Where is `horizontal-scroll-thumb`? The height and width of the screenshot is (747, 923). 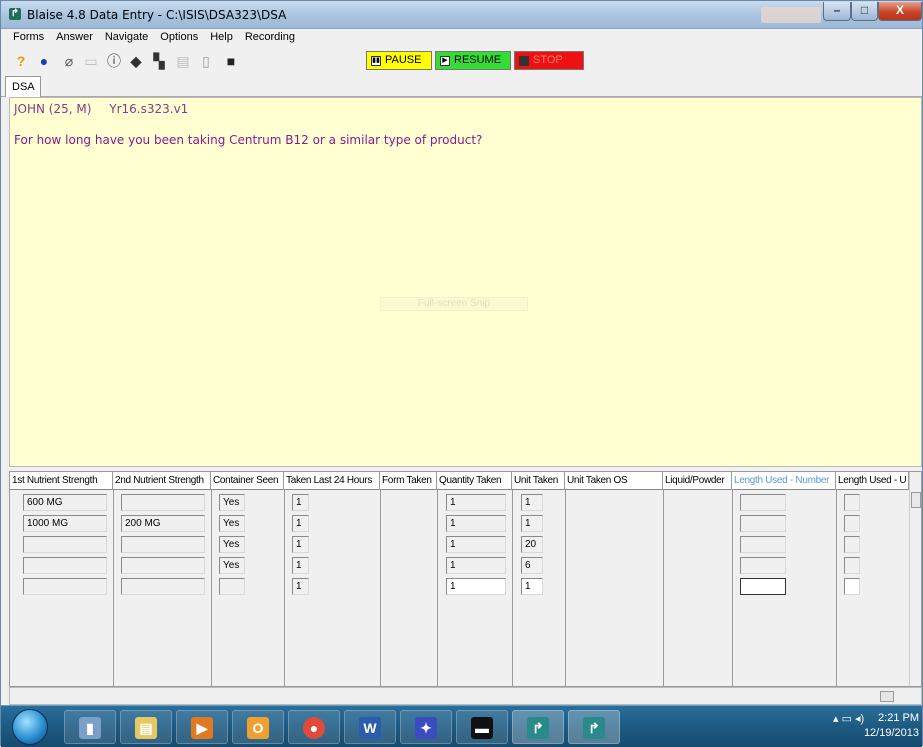 horizontal-scroll-thumb is located at coordinates (887, 696).